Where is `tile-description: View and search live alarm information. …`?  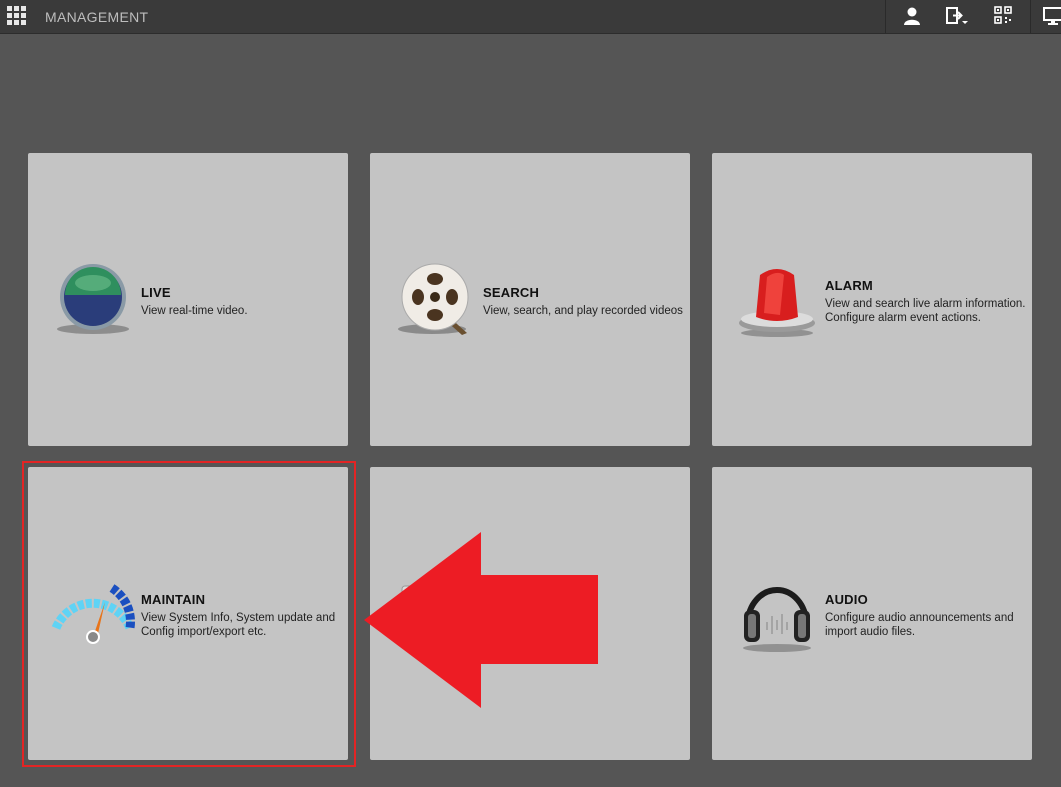
tile-description: View and search live alarm information. … is located at coordinates (925, 311).